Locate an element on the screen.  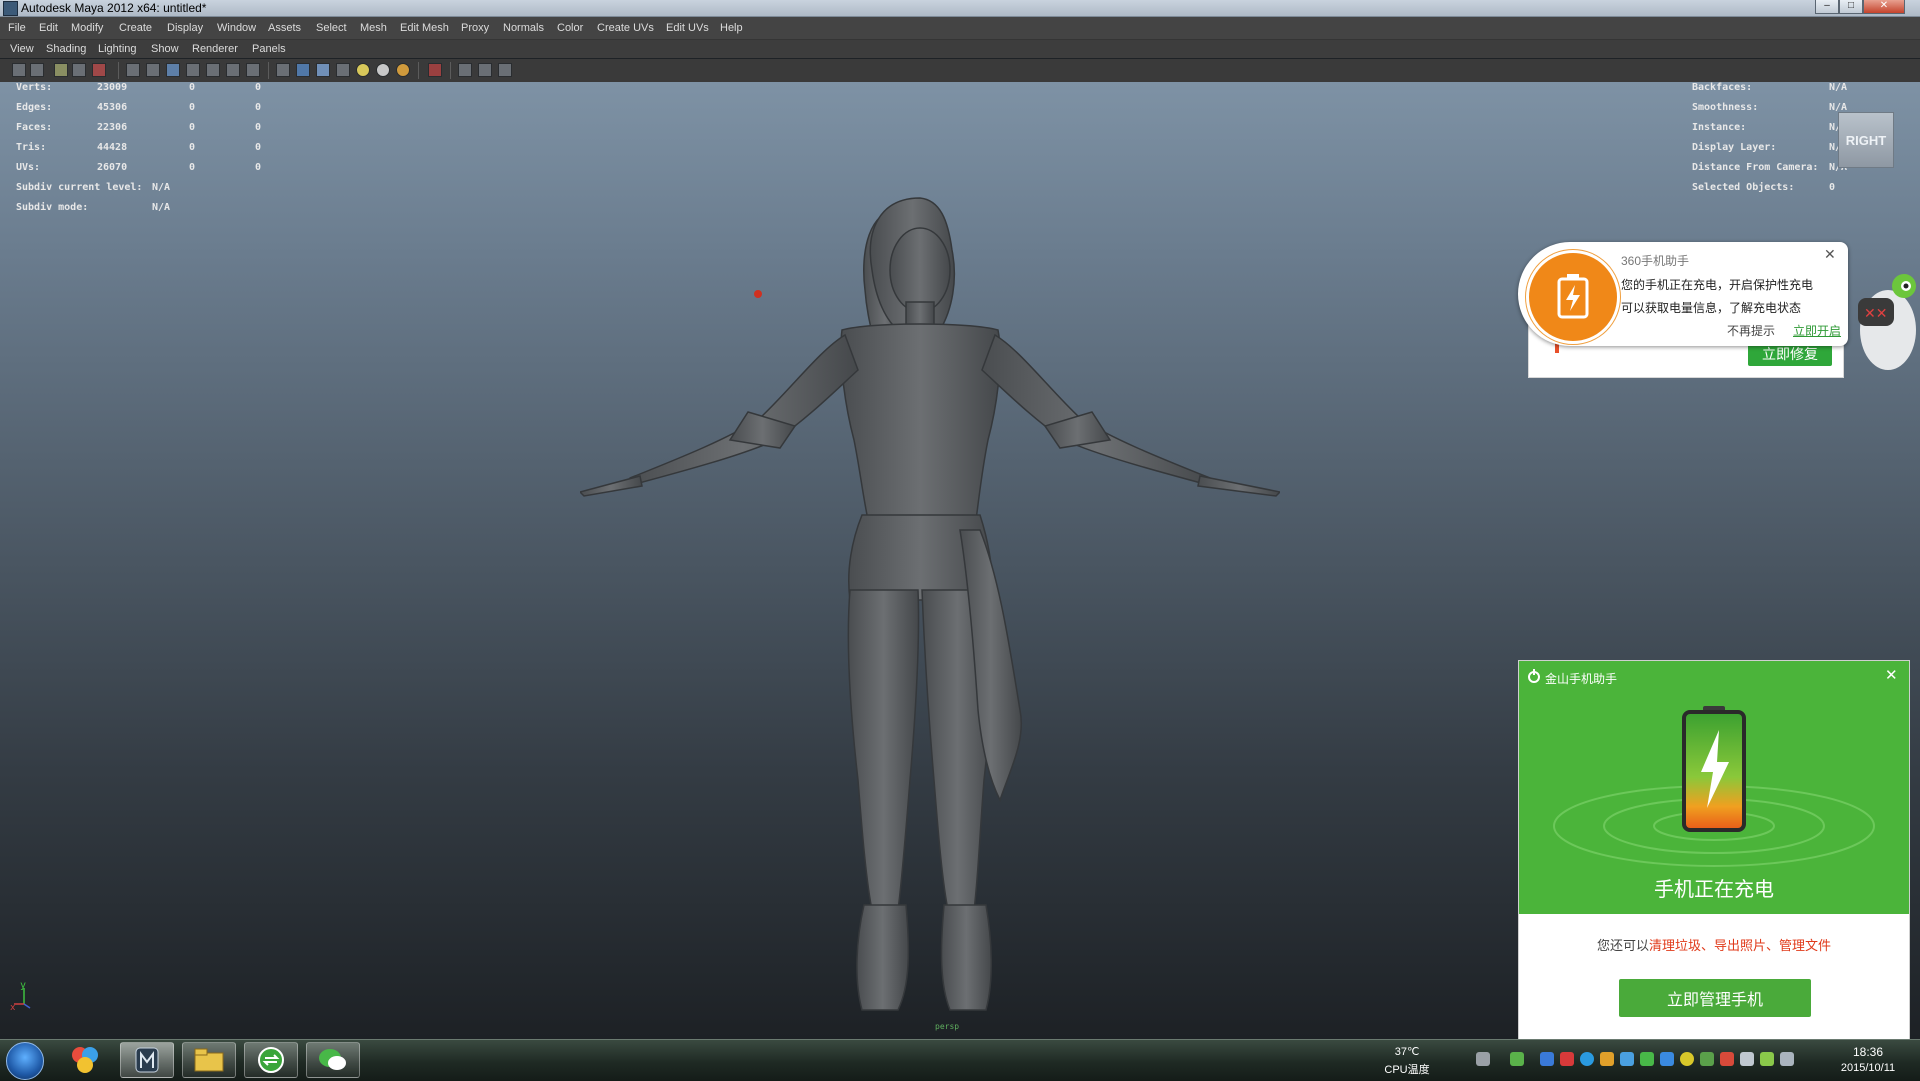
menu-proxy: Proxy is located at coordinates (475, 28).